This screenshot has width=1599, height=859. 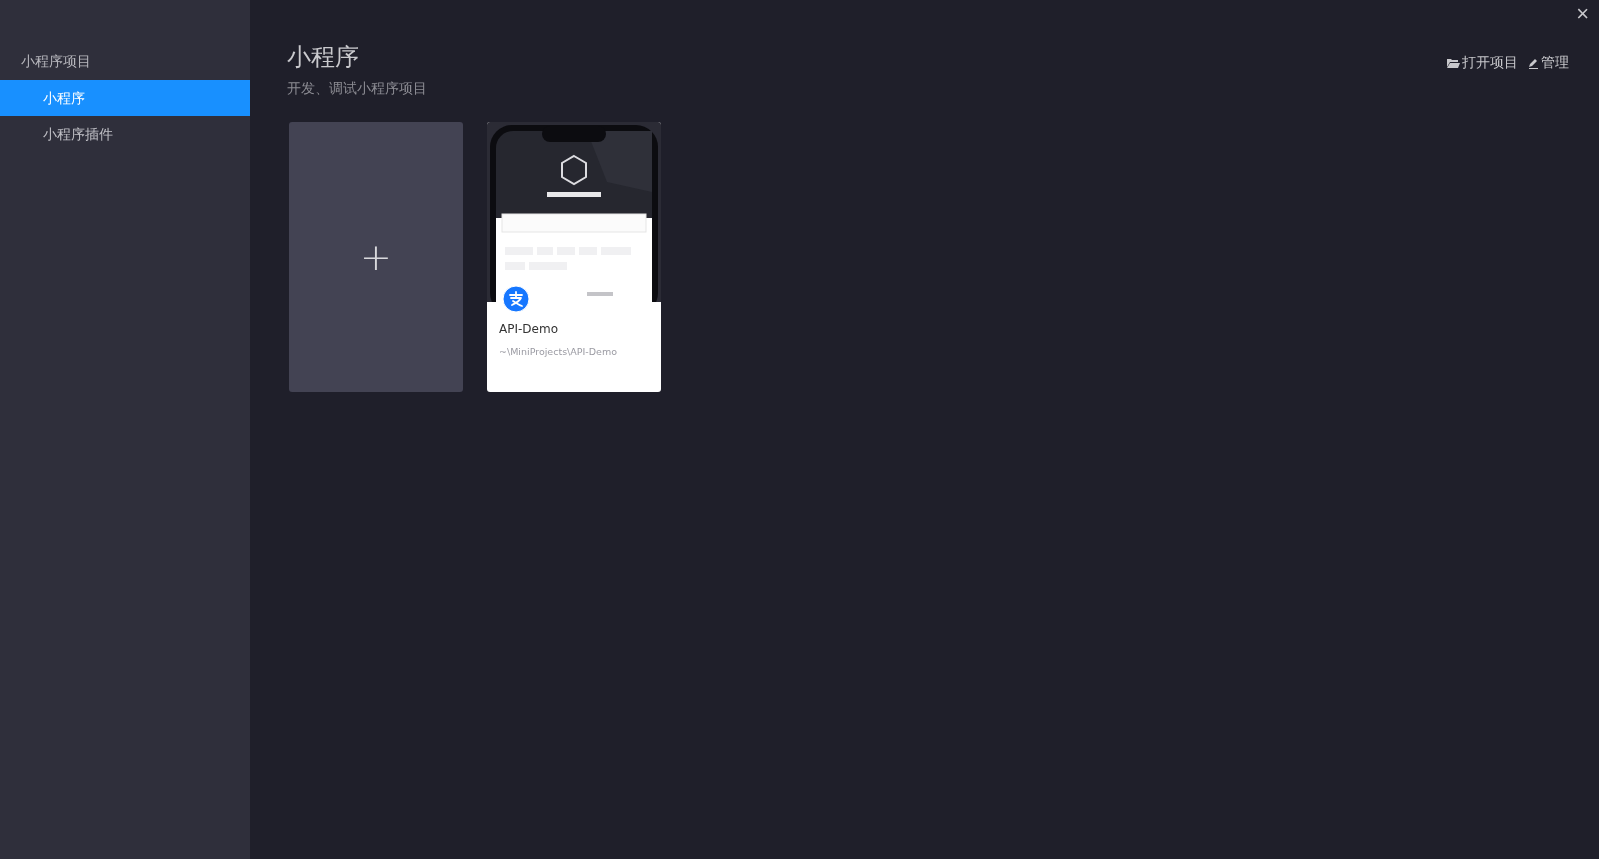 I want to click on manage-button: 管理, so click(x=1548, y=63).